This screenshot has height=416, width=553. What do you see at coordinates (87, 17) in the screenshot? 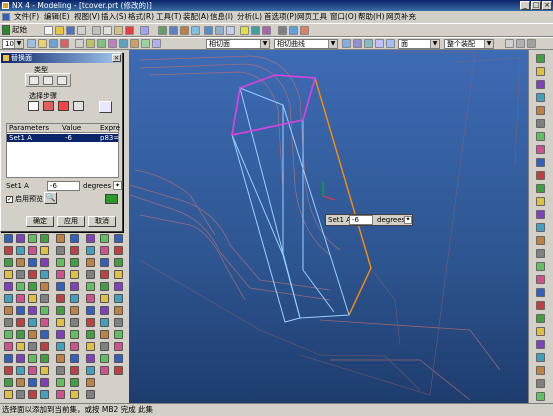
I see `menu-view: 视图(V)` at bounding box center [87, 17].